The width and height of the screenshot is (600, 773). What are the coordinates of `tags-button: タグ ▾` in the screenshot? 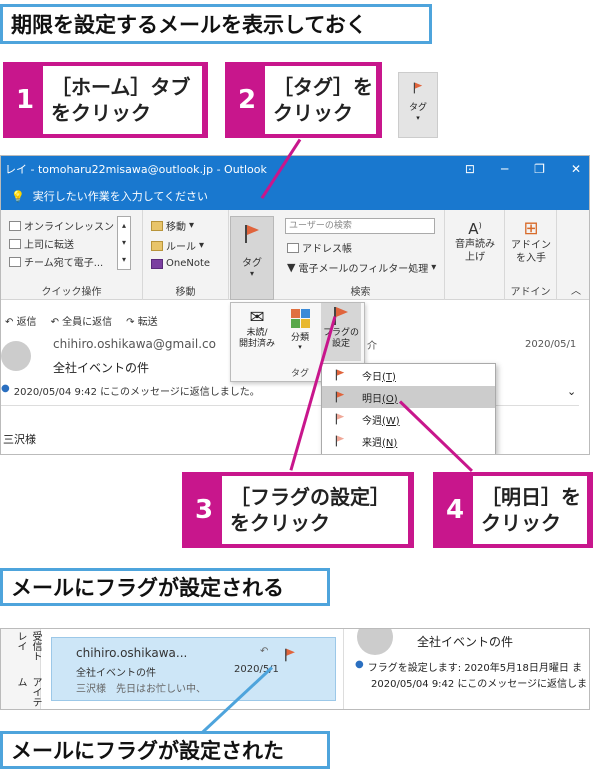 It's located at (252, 258).